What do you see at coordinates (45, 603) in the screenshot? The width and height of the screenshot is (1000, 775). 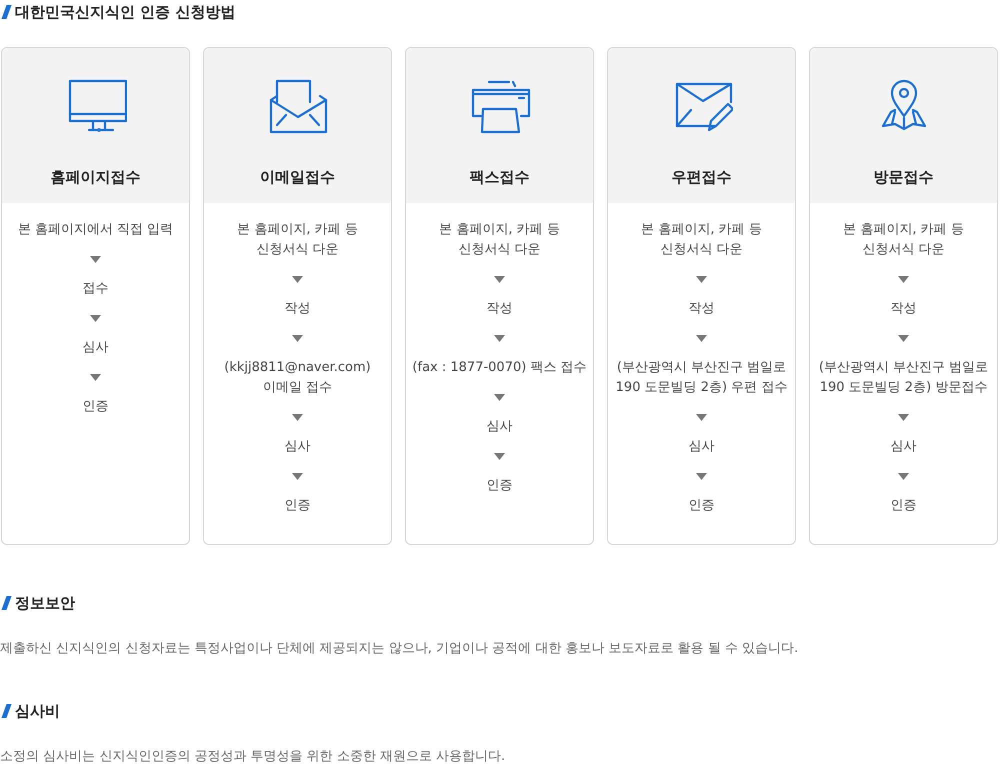 I see `section-heading: 정보보안` at bounding box center [45, 603].